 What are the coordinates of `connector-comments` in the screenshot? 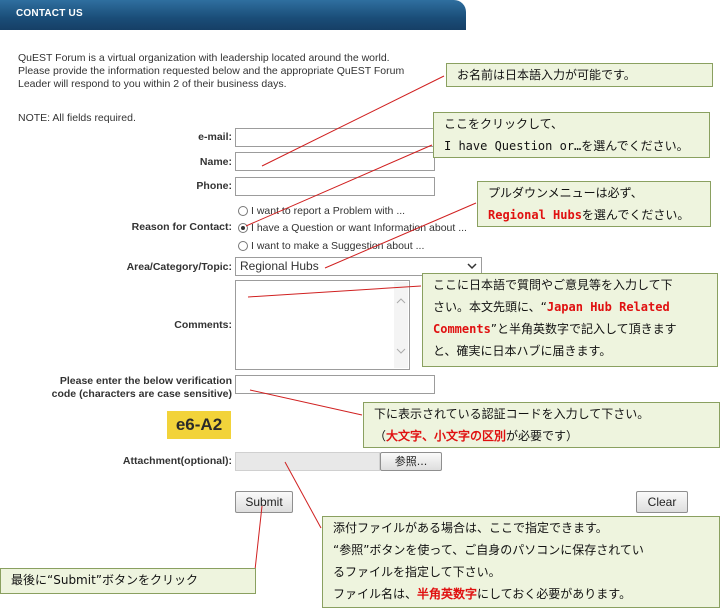 It's located at (334, 291).